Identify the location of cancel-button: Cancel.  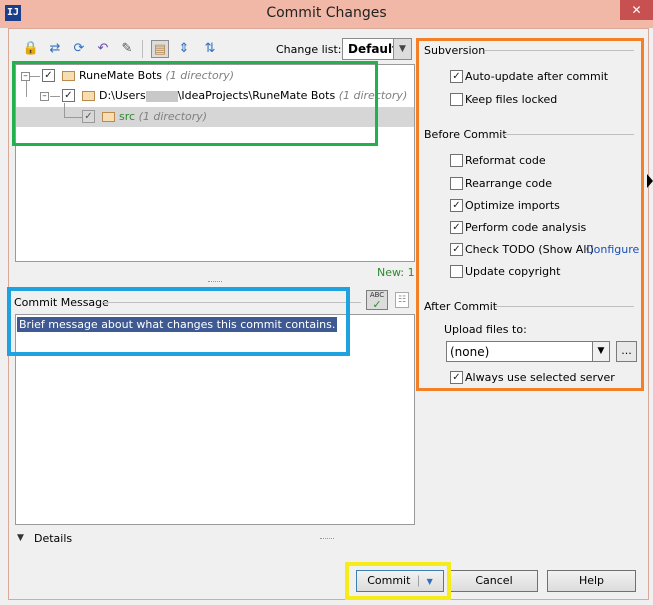
(494, 581).